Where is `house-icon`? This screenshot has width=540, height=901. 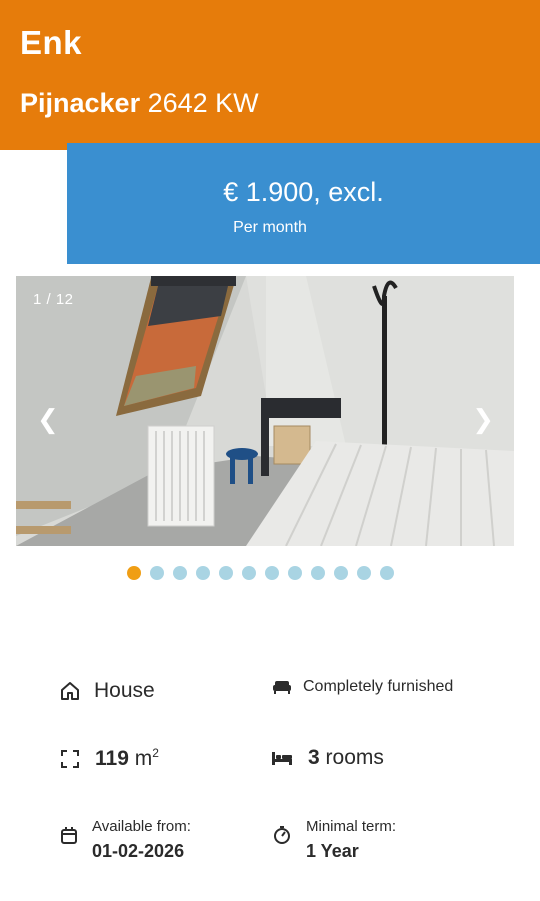 house-icon is located at coordinates (70, 691).